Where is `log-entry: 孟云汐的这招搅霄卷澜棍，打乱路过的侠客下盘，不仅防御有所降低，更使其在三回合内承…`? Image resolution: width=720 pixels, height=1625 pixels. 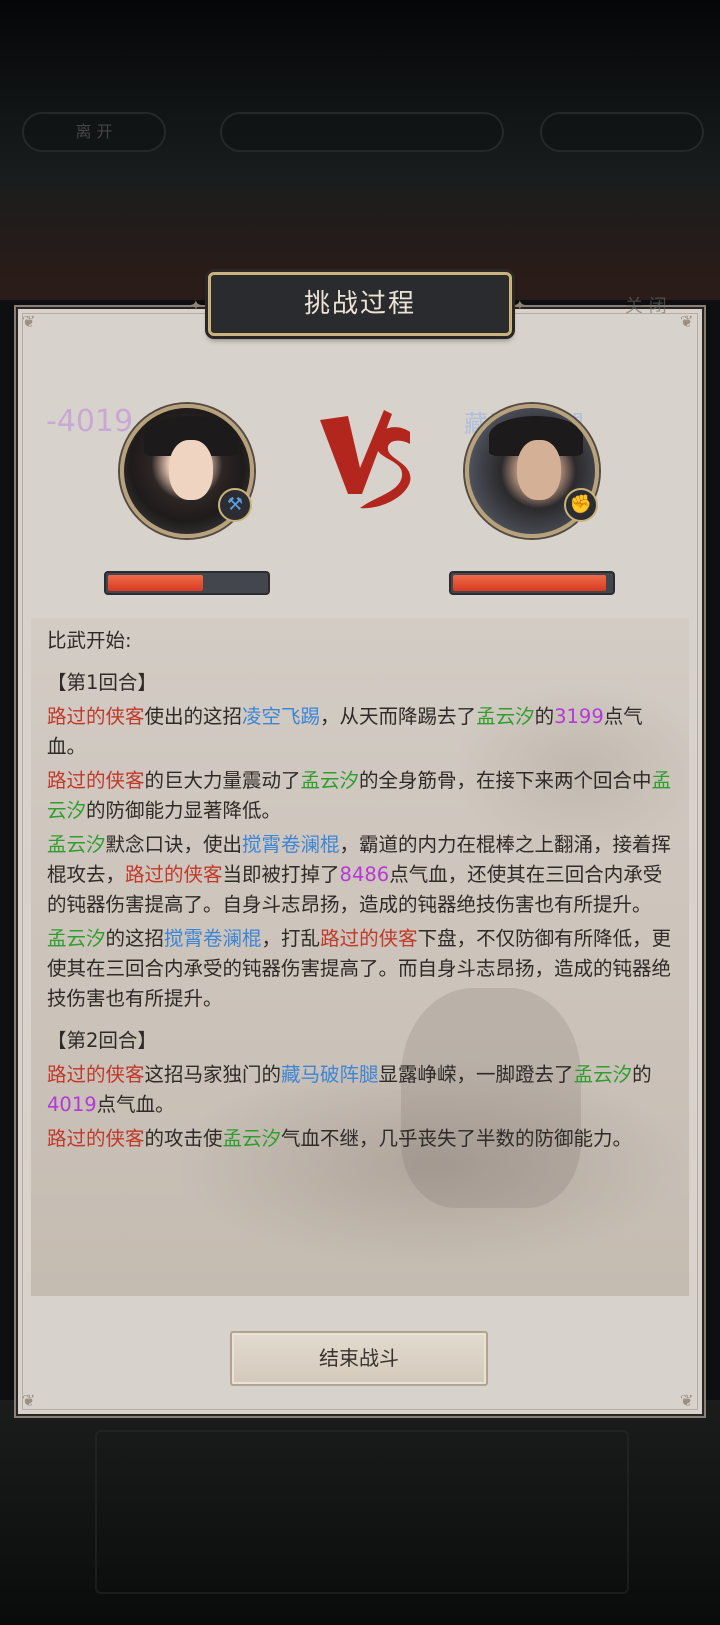 log-entry: 孟云汐的这招搅霄卷澜棍，打乱路过的侠客下盘，不仅防御有所降低，更使其在三回合内承… is located at coordinates (359, 968).